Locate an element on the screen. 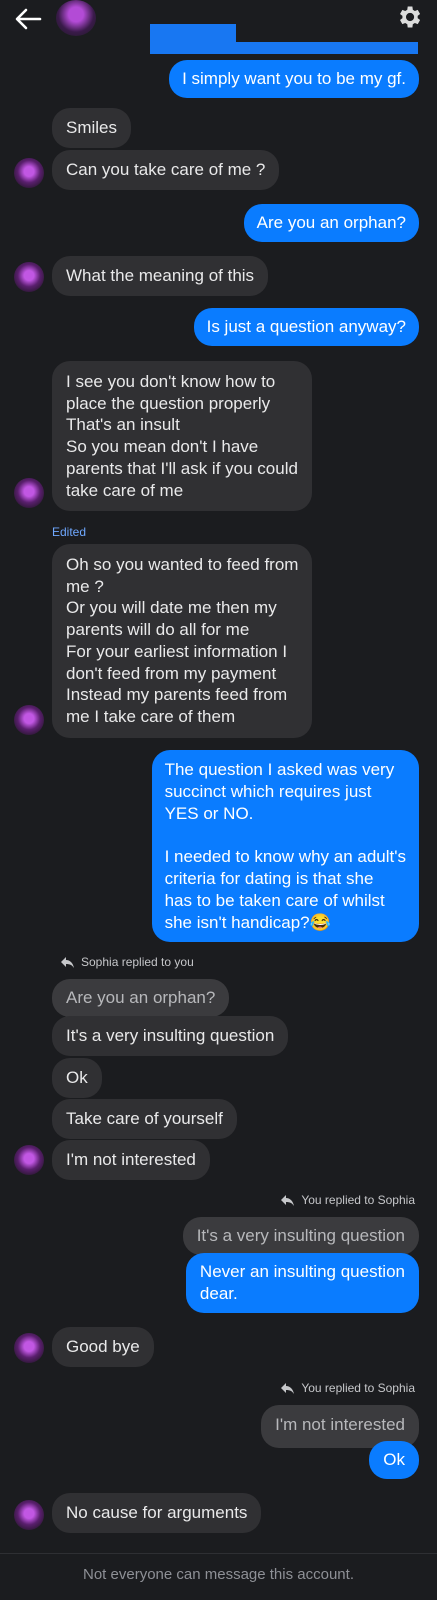 This screenshot has height=1600, width=437. message-incoming: It's a very insulting question is located at coordinates (170, 1036).